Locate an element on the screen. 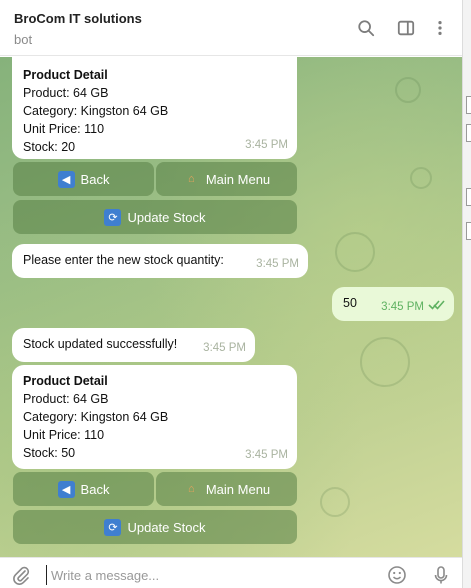  message-bubble: Stock updated successfully! 3:45 PM is located at coordinates (133, 345).